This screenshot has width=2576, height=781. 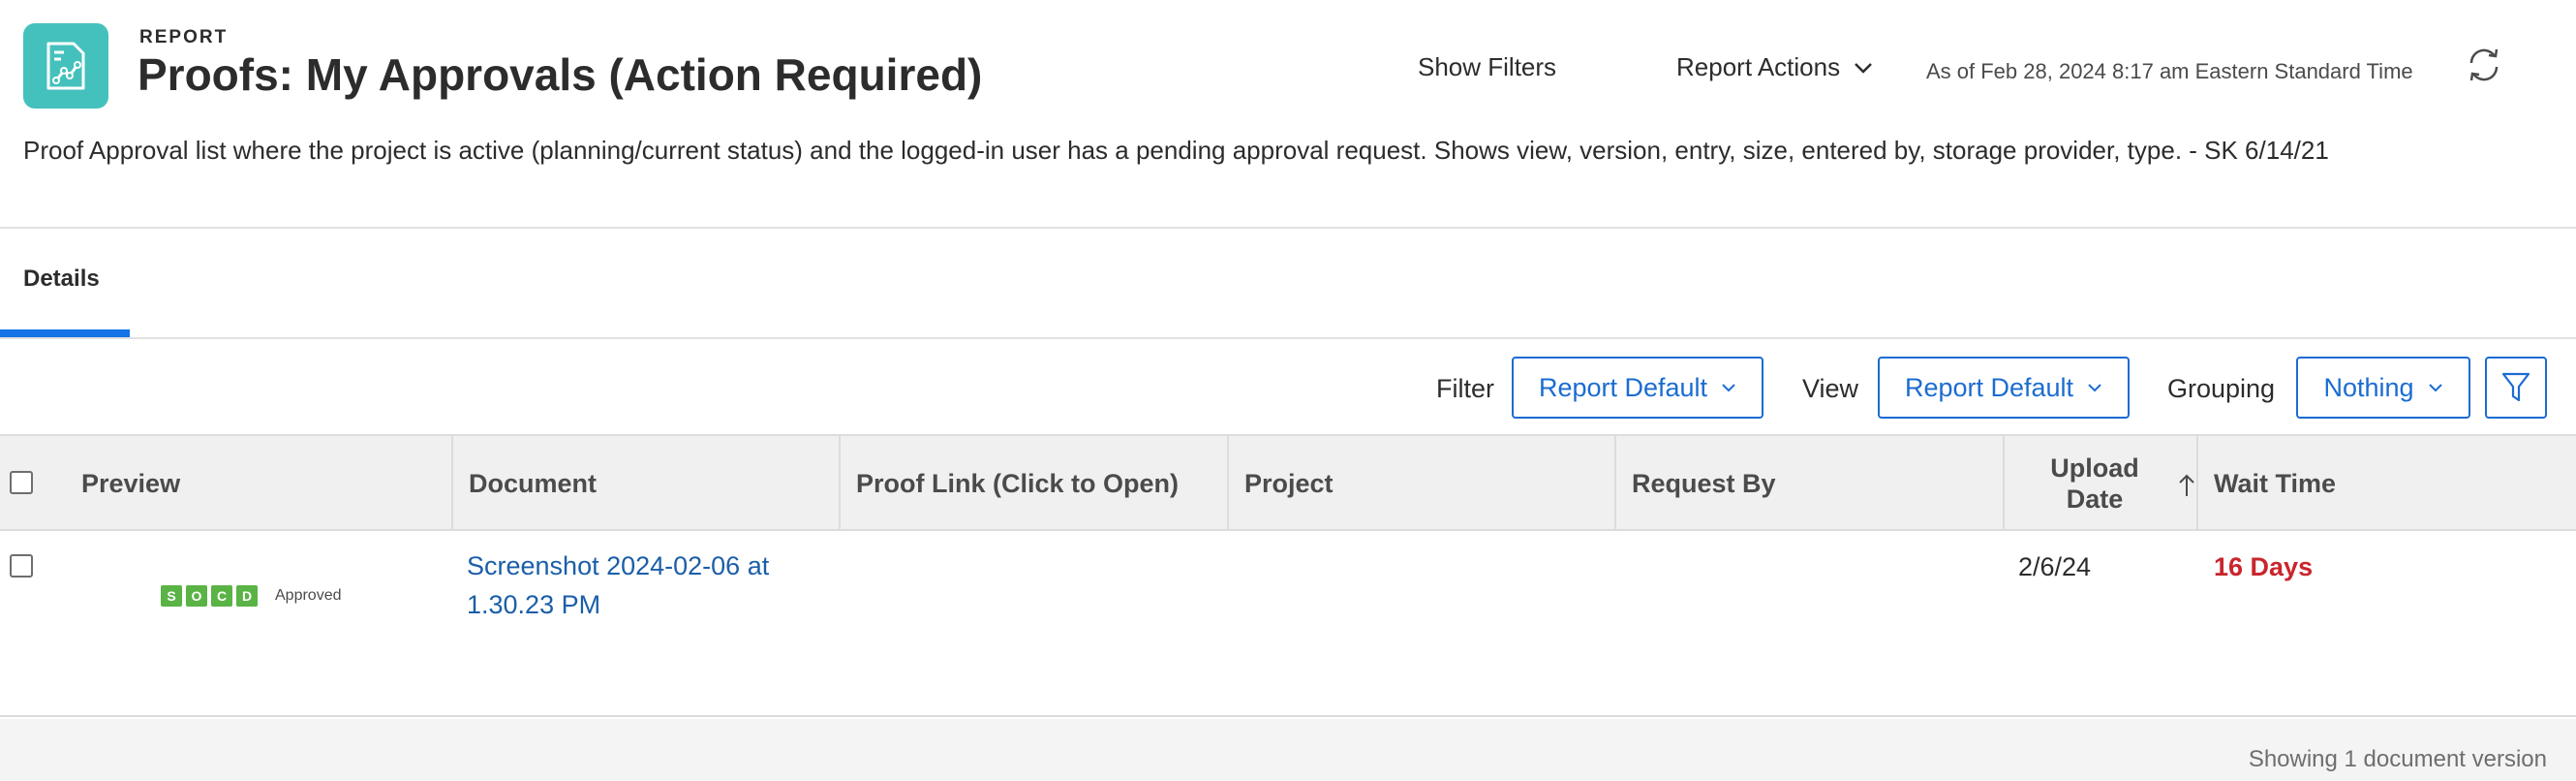 What do you see at coordinates (2484, 65) in the screenshot?
I see `refresh-icon` at bounding box center [2484, 65].